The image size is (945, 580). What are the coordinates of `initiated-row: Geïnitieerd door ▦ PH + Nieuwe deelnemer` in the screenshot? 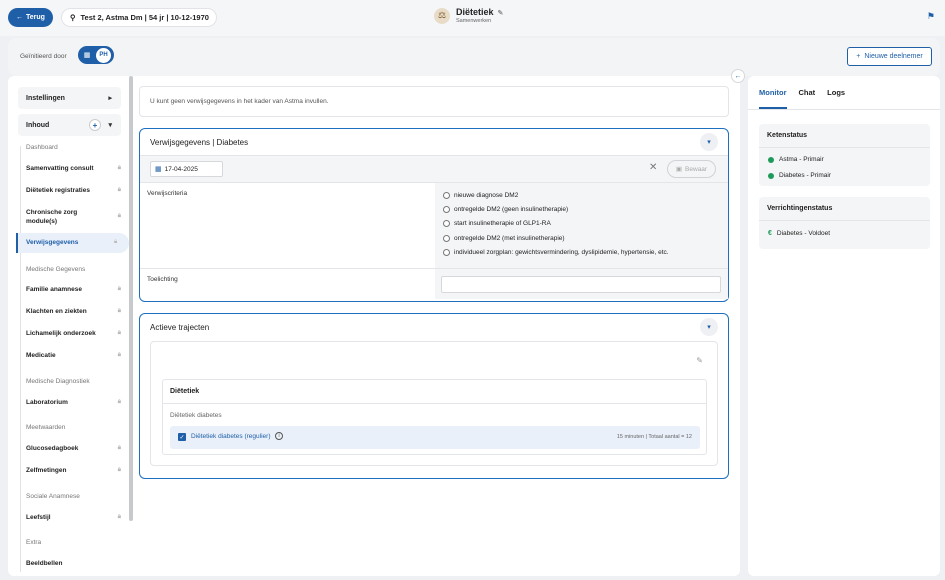 It's located at (474, 57).